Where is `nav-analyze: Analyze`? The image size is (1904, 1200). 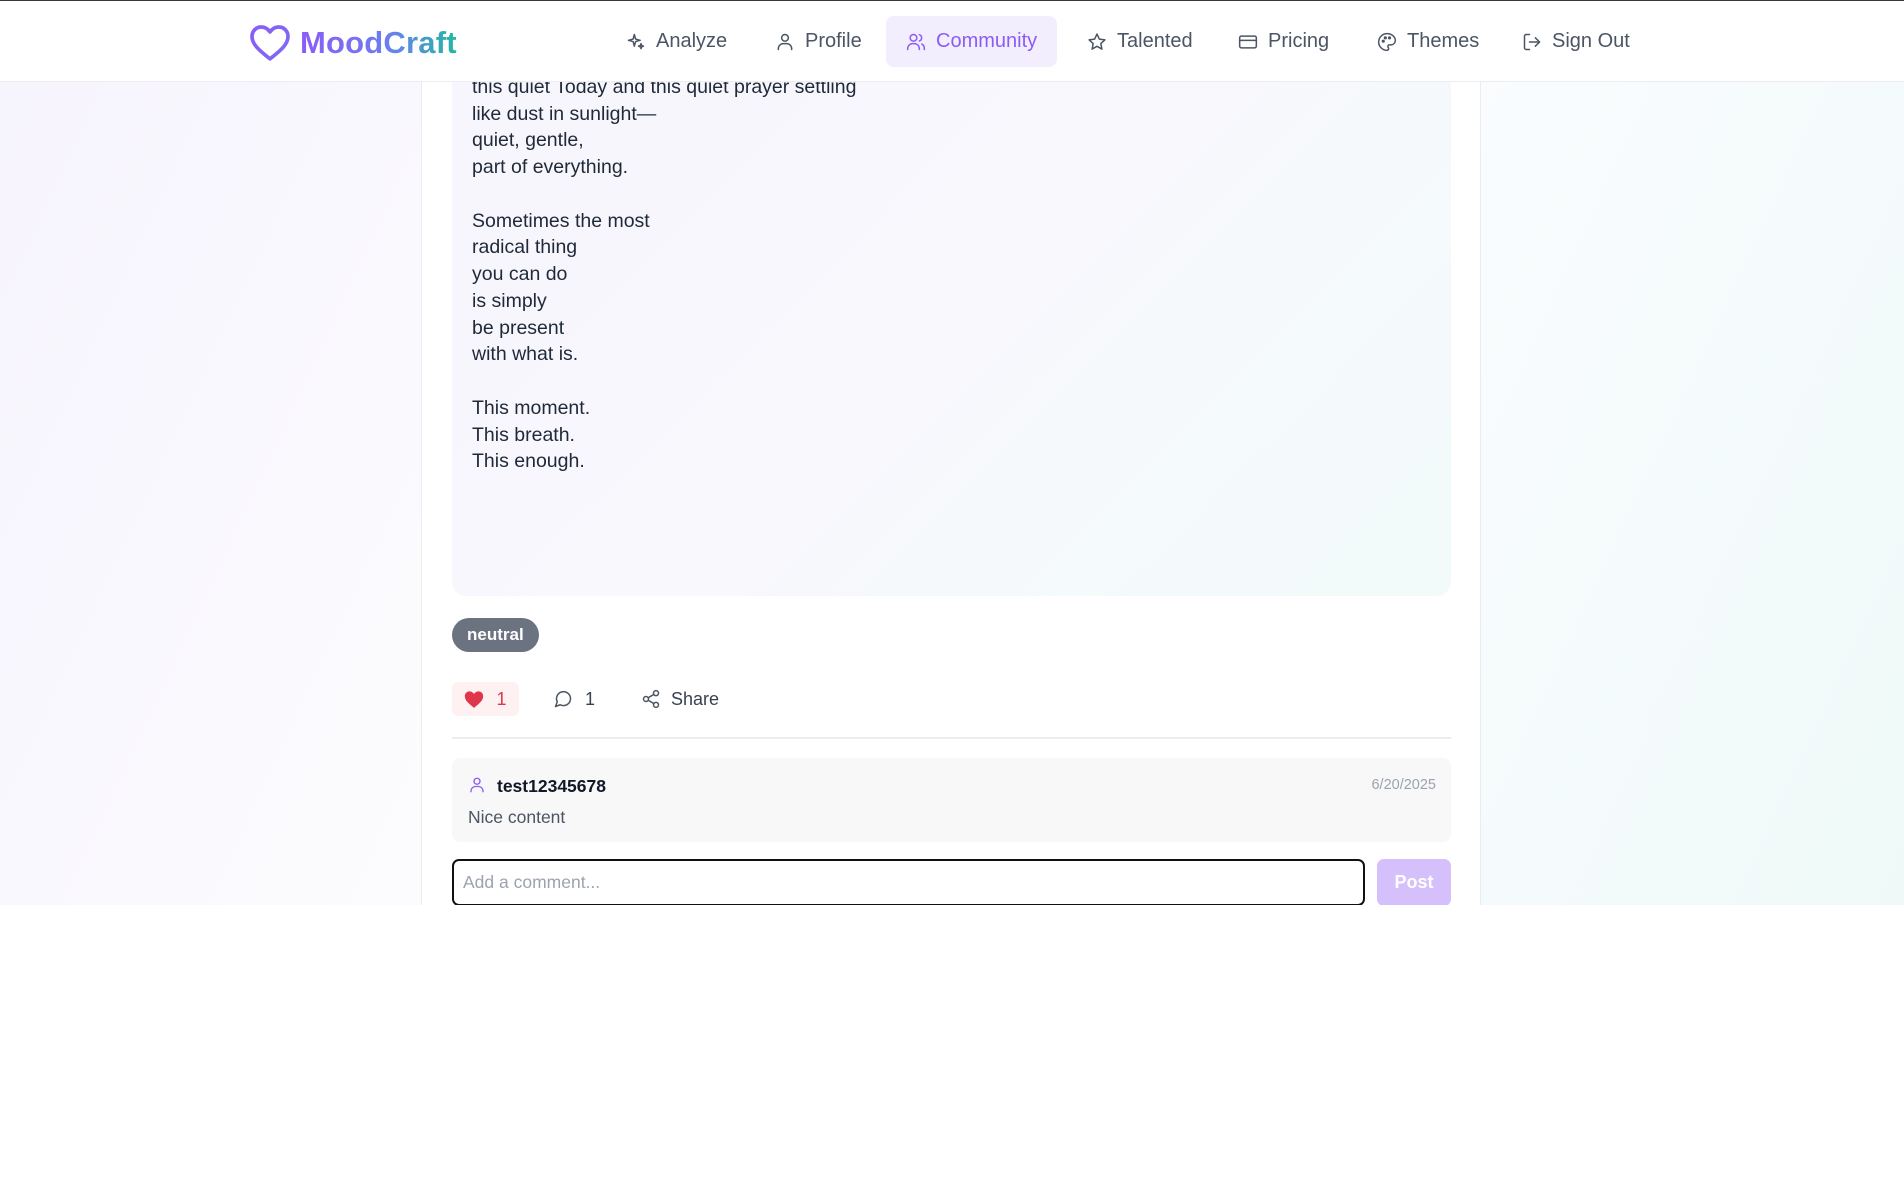
nav-analyze: Analyze is located at coordinates (676, 41).